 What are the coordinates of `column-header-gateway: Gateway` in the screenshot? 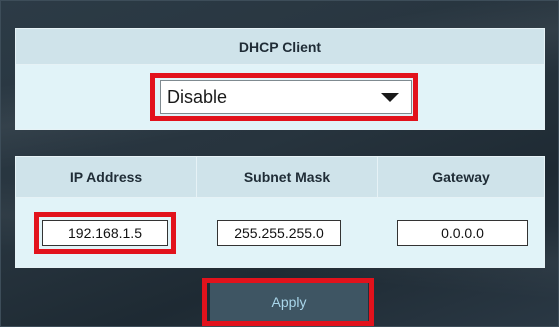 It's located at (461, 177).